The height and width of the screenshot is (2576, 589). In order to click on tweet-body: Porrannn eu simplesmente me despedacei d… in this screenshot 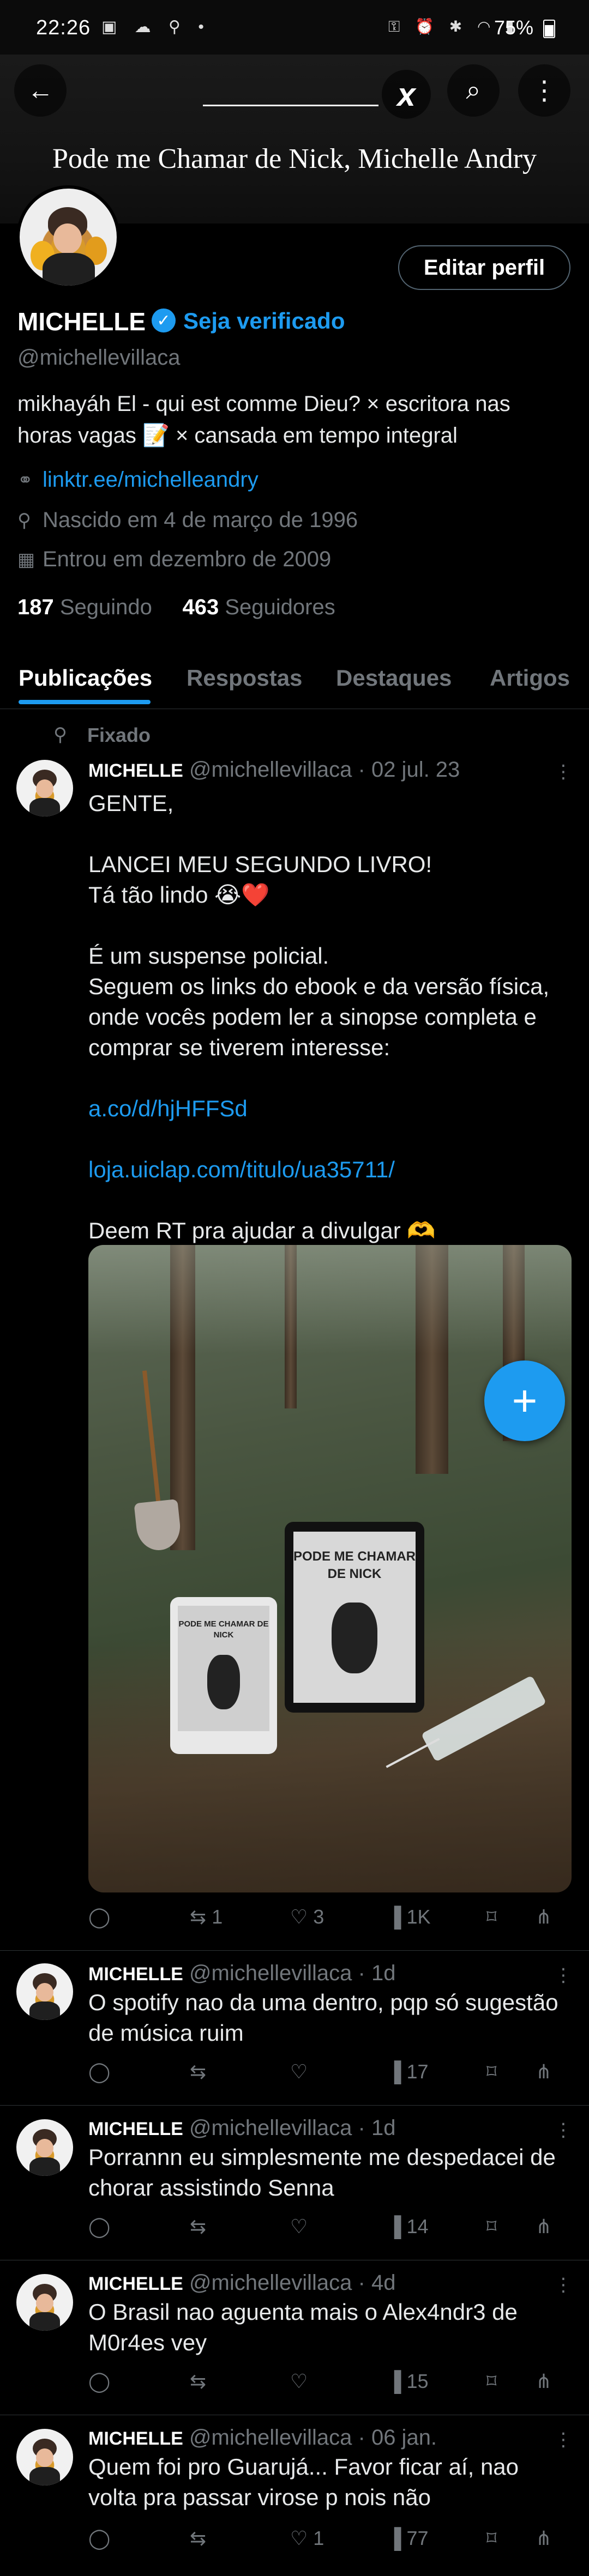, I will do `click(322, 2172)`.